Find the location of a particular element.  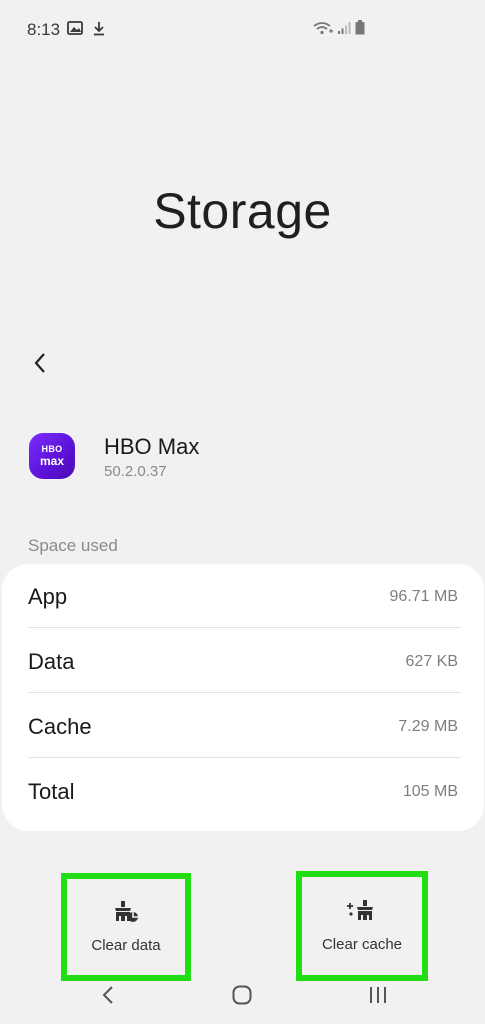

section-label-space-used: Space used is located at coordinates (73, 545).